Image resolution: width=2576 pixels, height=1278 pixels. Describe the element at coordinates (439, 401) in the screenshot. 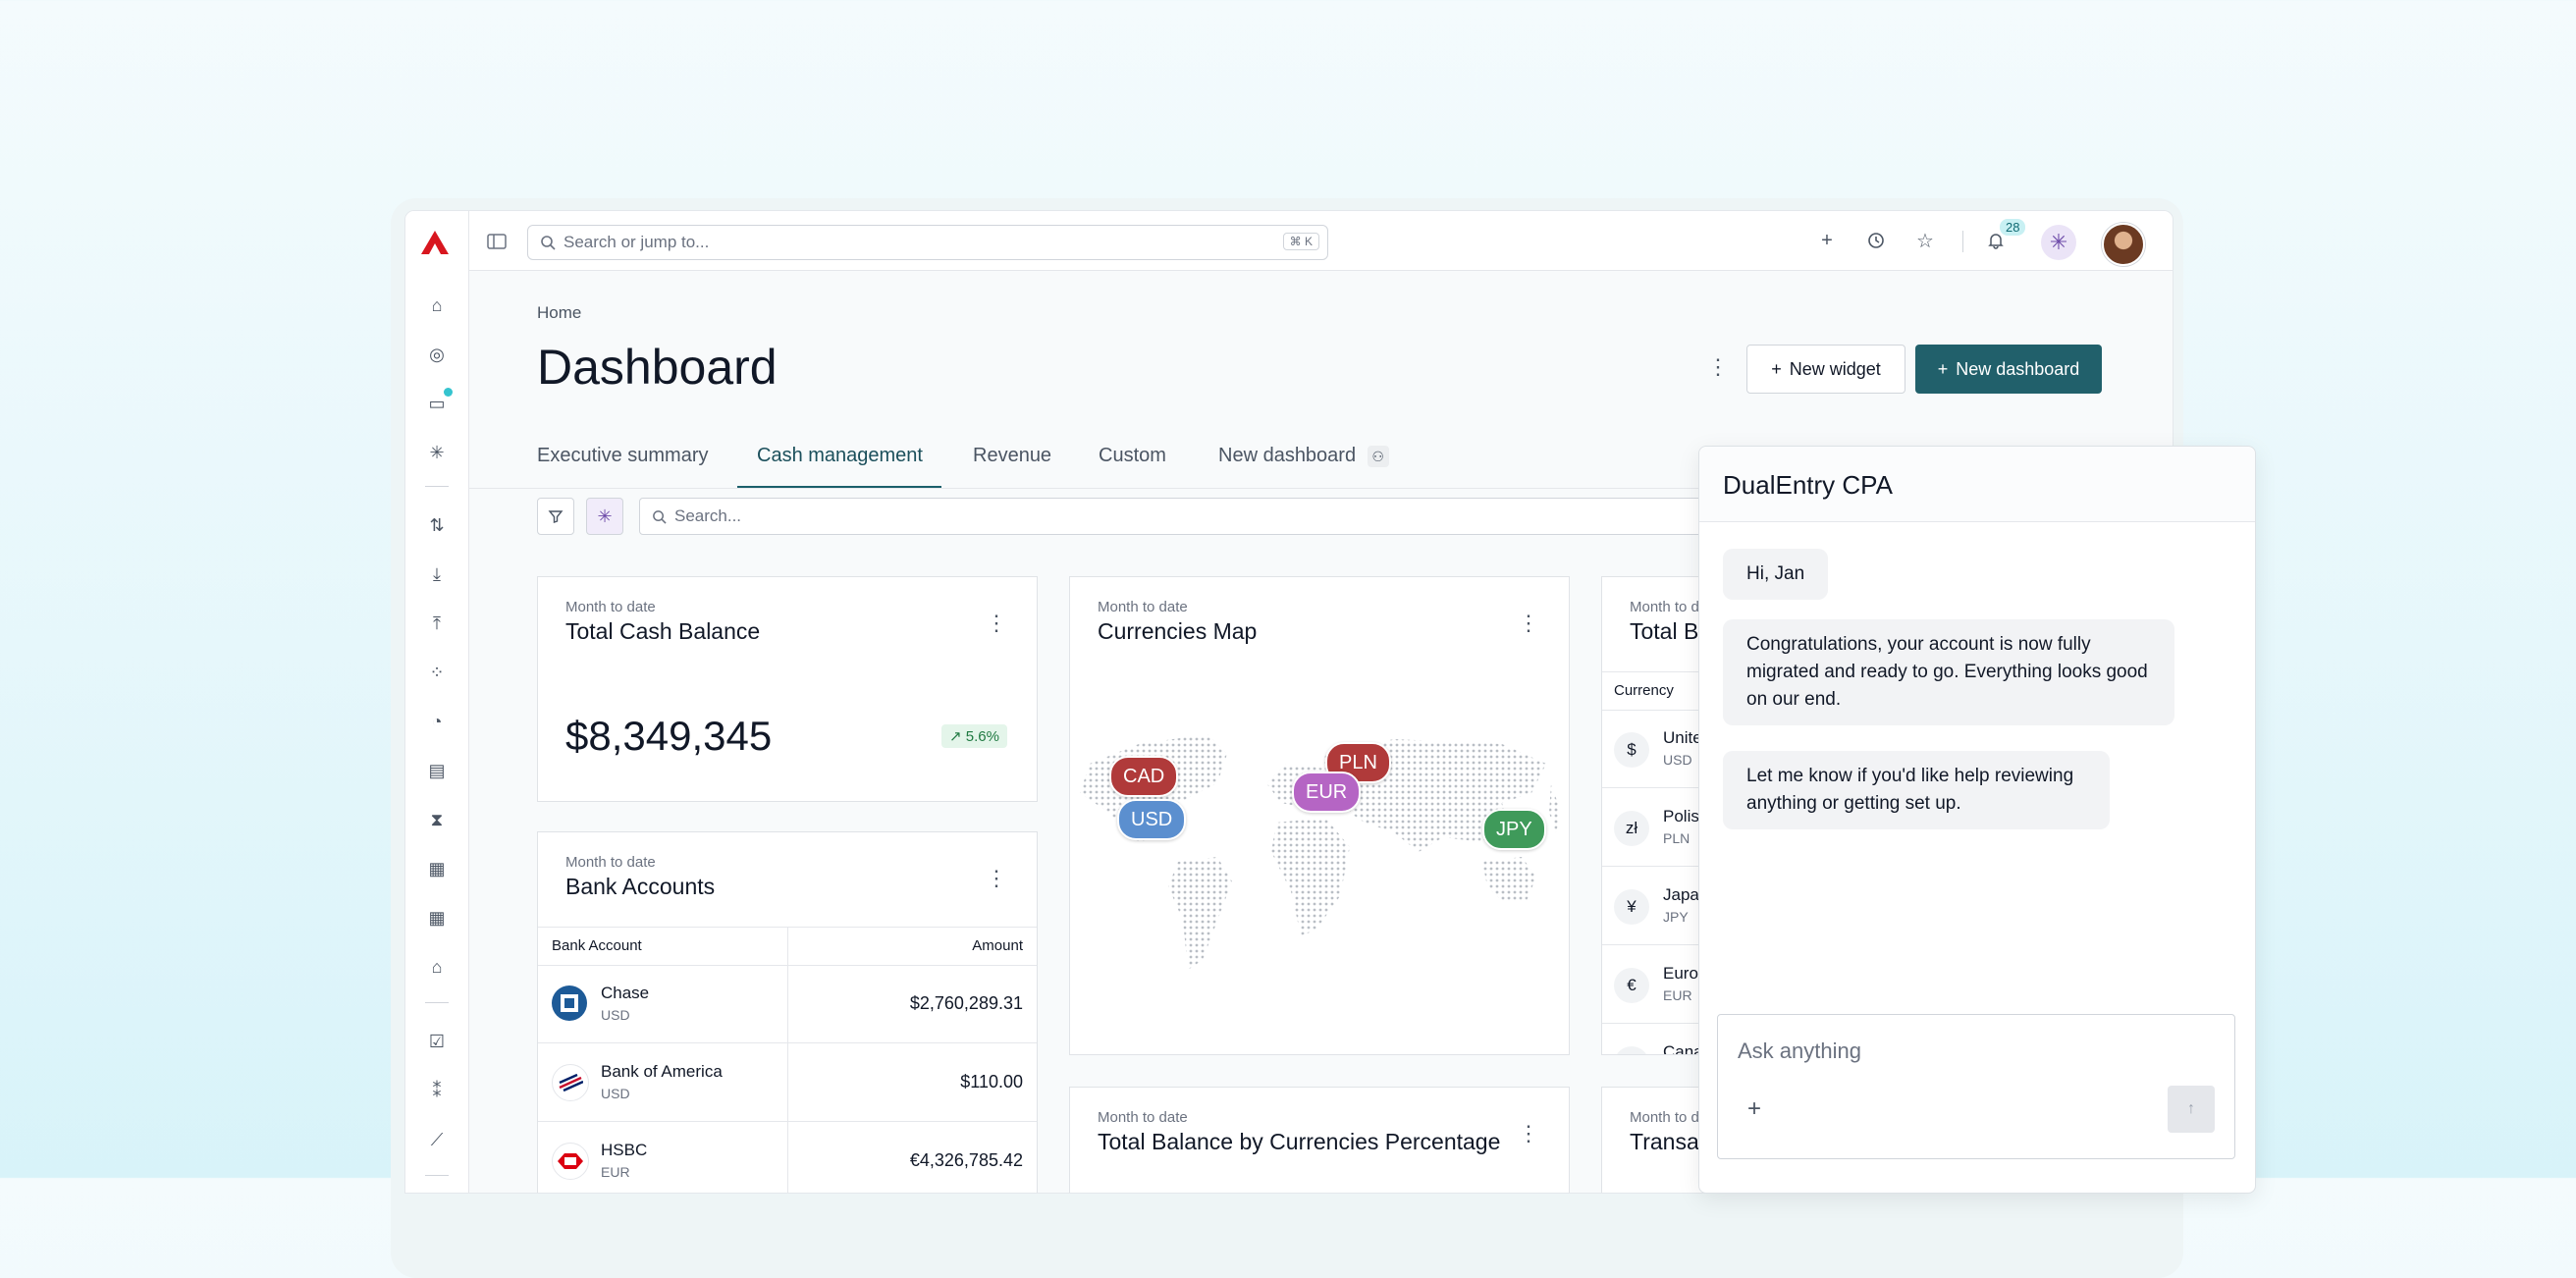

I see `inbox-icon: ▭` at that location.